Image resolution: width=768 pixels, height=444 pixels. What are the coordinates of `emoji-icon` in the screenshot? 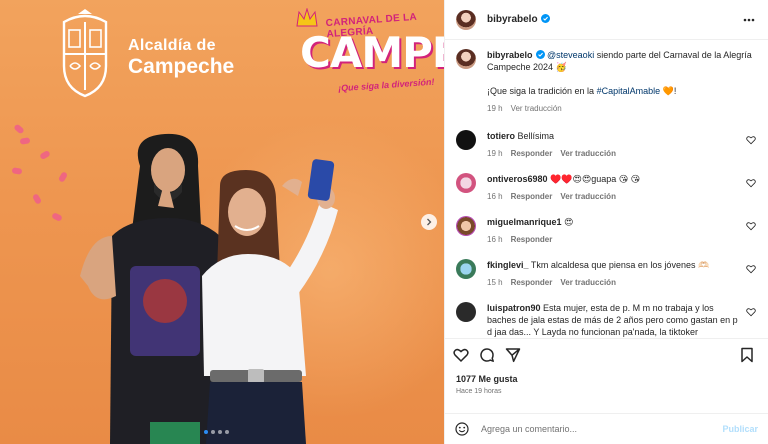 It's located at (462, 429).